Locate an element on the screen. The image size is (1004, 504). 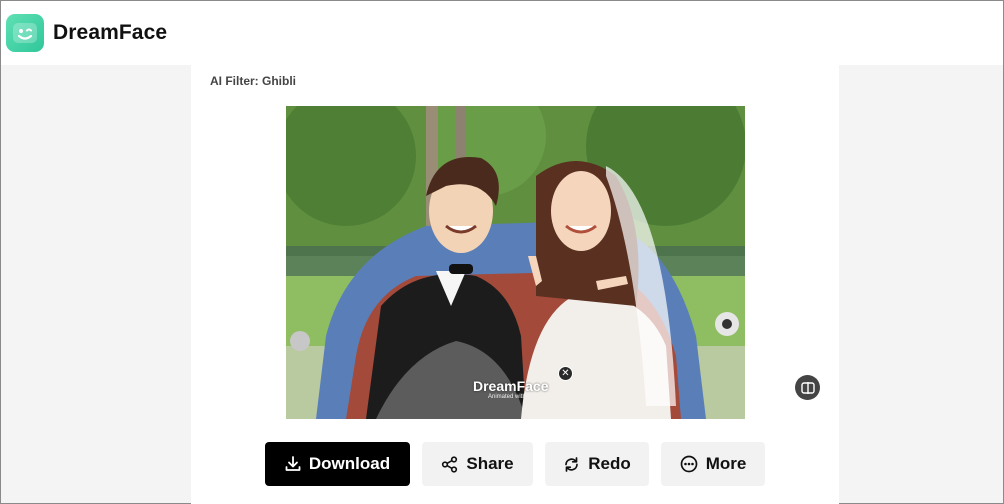
filter-label: AI Filter: Ghibli is located at coordinates (253, 81).